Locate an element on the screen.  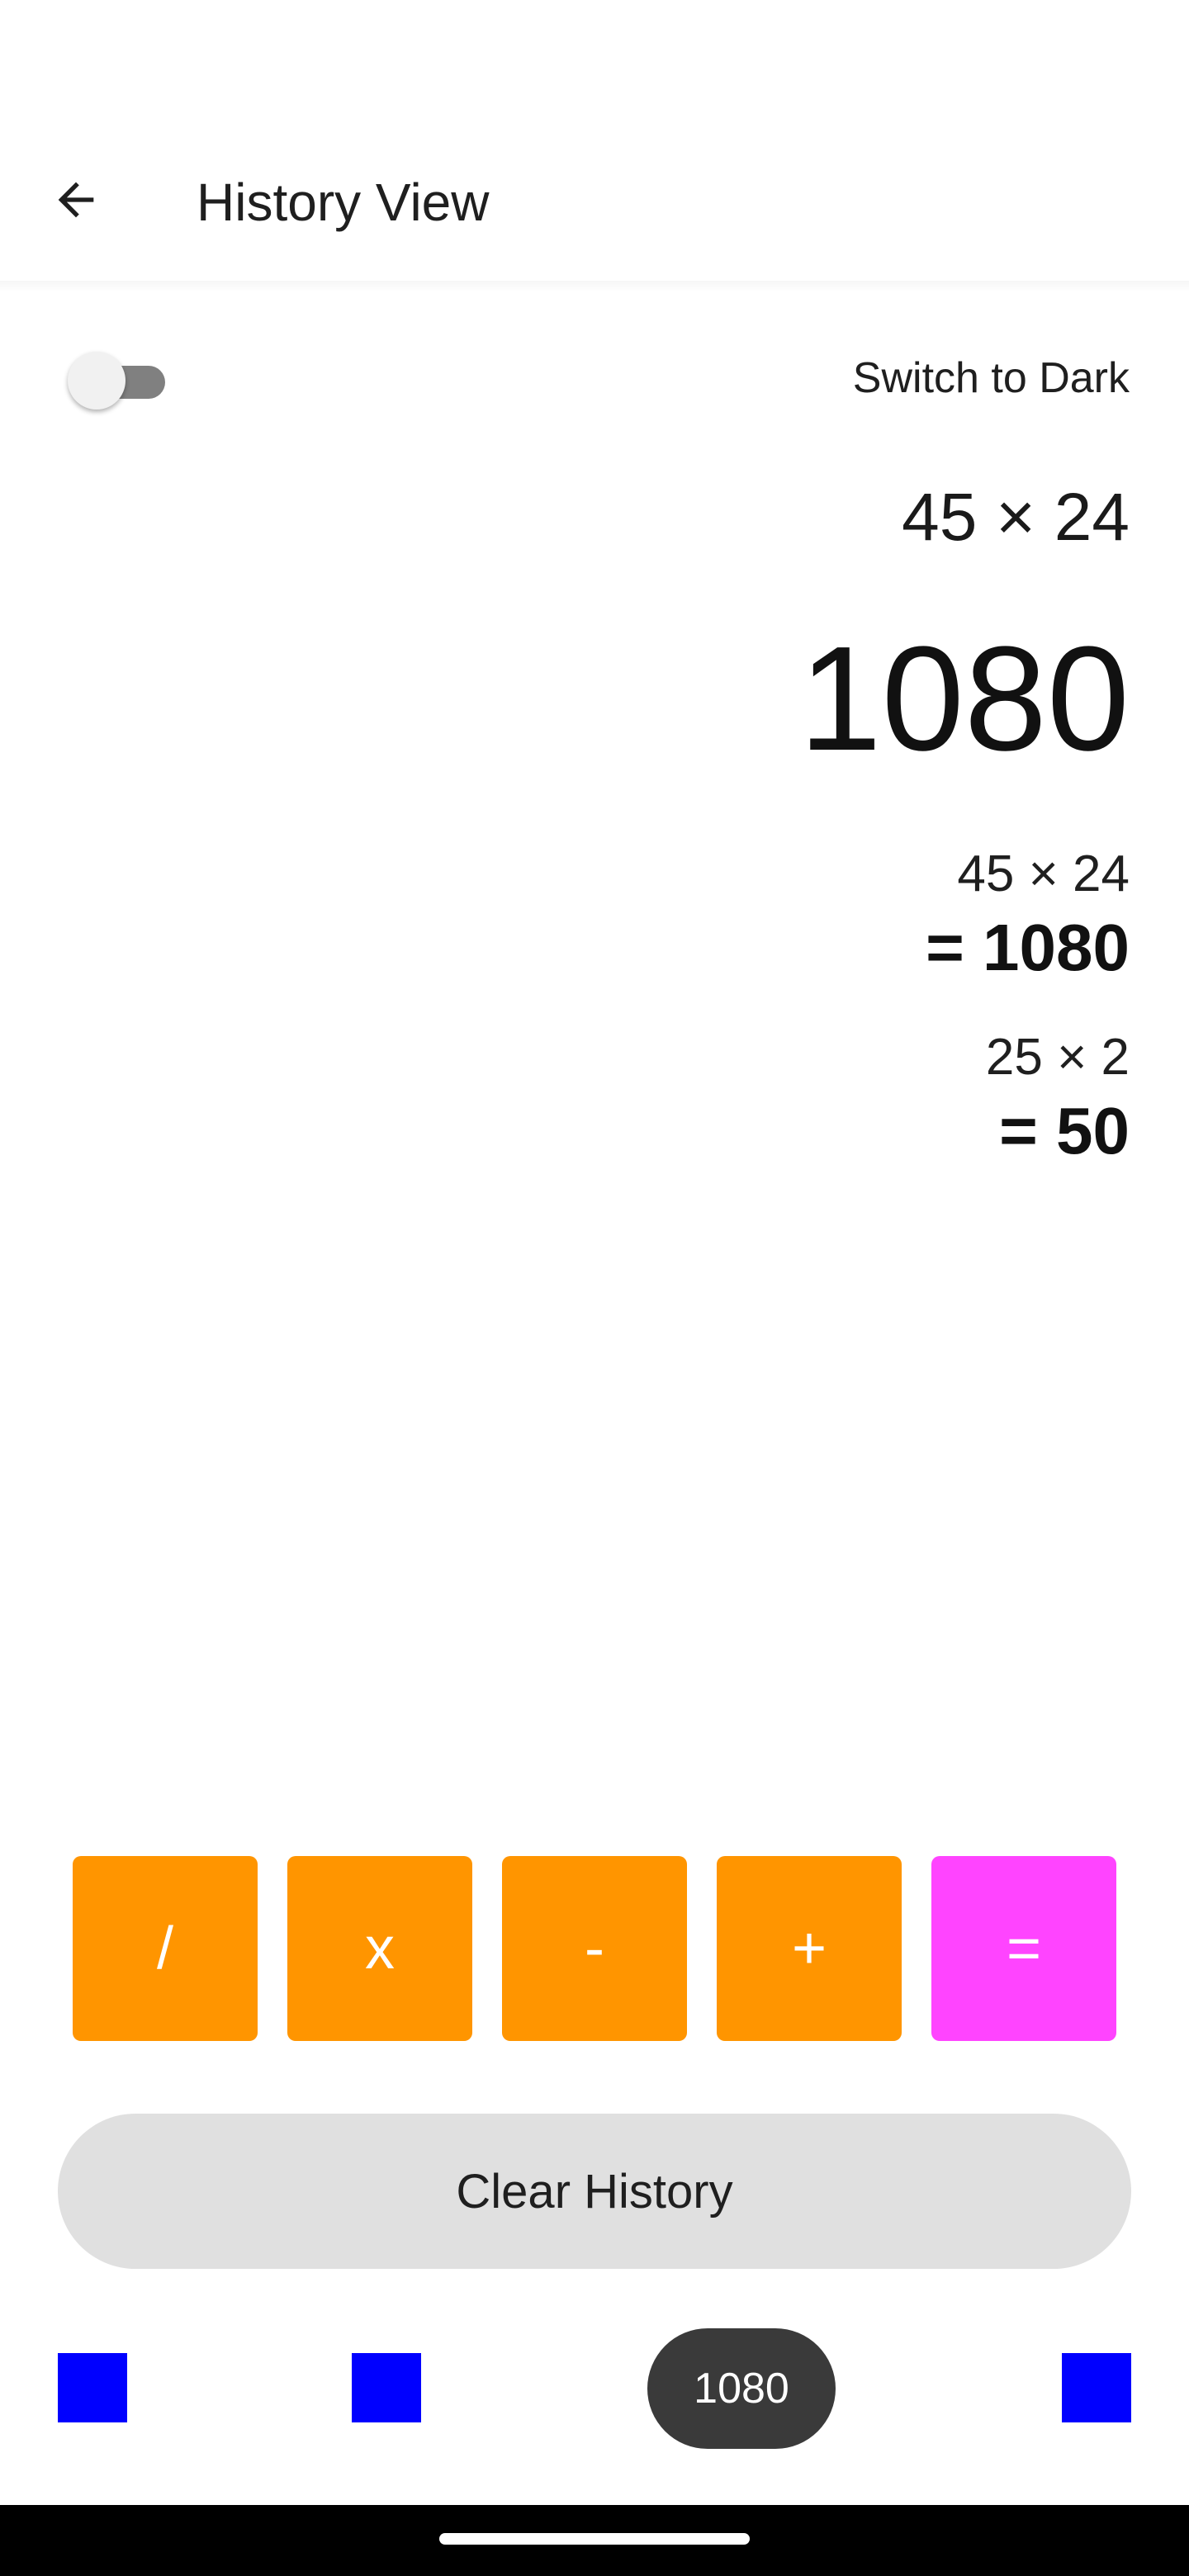
operator-row: / x - + = is located at coordinates (595, 1948).